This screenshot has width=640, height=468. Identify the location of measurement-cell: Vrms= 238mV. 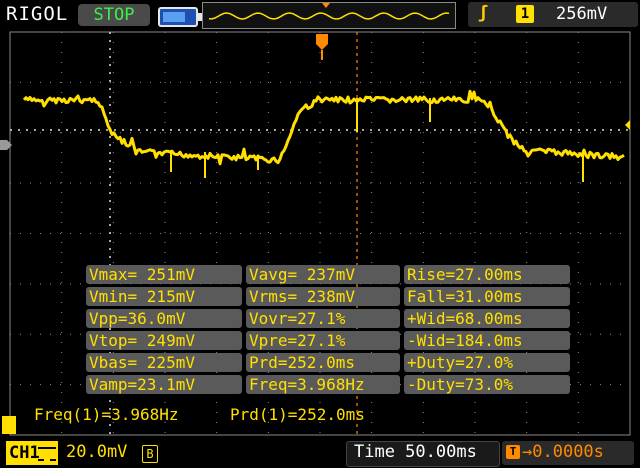
(323, 296).